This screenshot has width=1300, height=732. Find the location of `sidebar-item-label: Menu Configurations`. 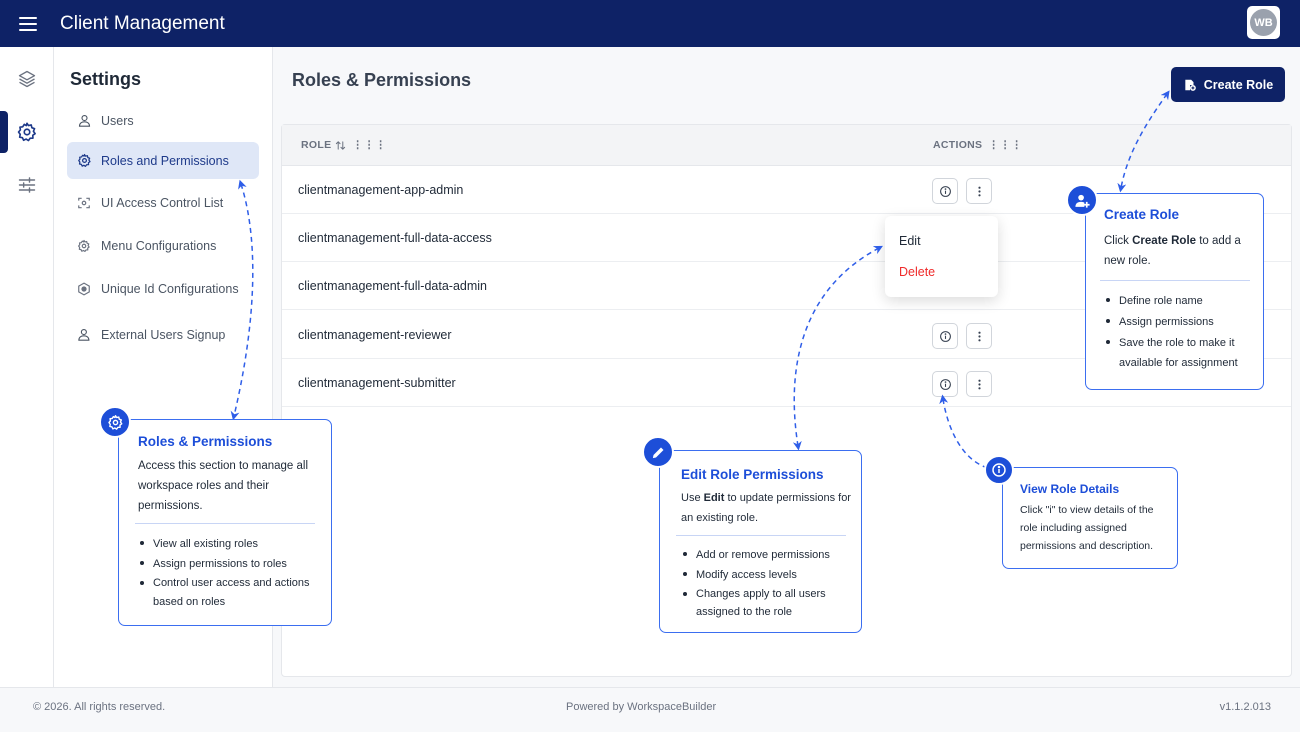

sidebar-item-label: Menu Configurations is located at coordinates (159, 245).